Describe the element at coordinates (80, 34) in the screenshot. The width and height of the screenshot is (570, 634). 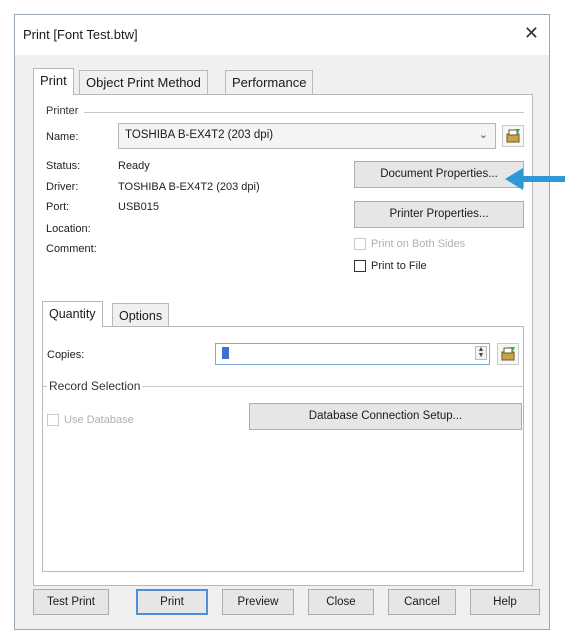
I see `window-title: Print [Font Test.btw]` at that location.